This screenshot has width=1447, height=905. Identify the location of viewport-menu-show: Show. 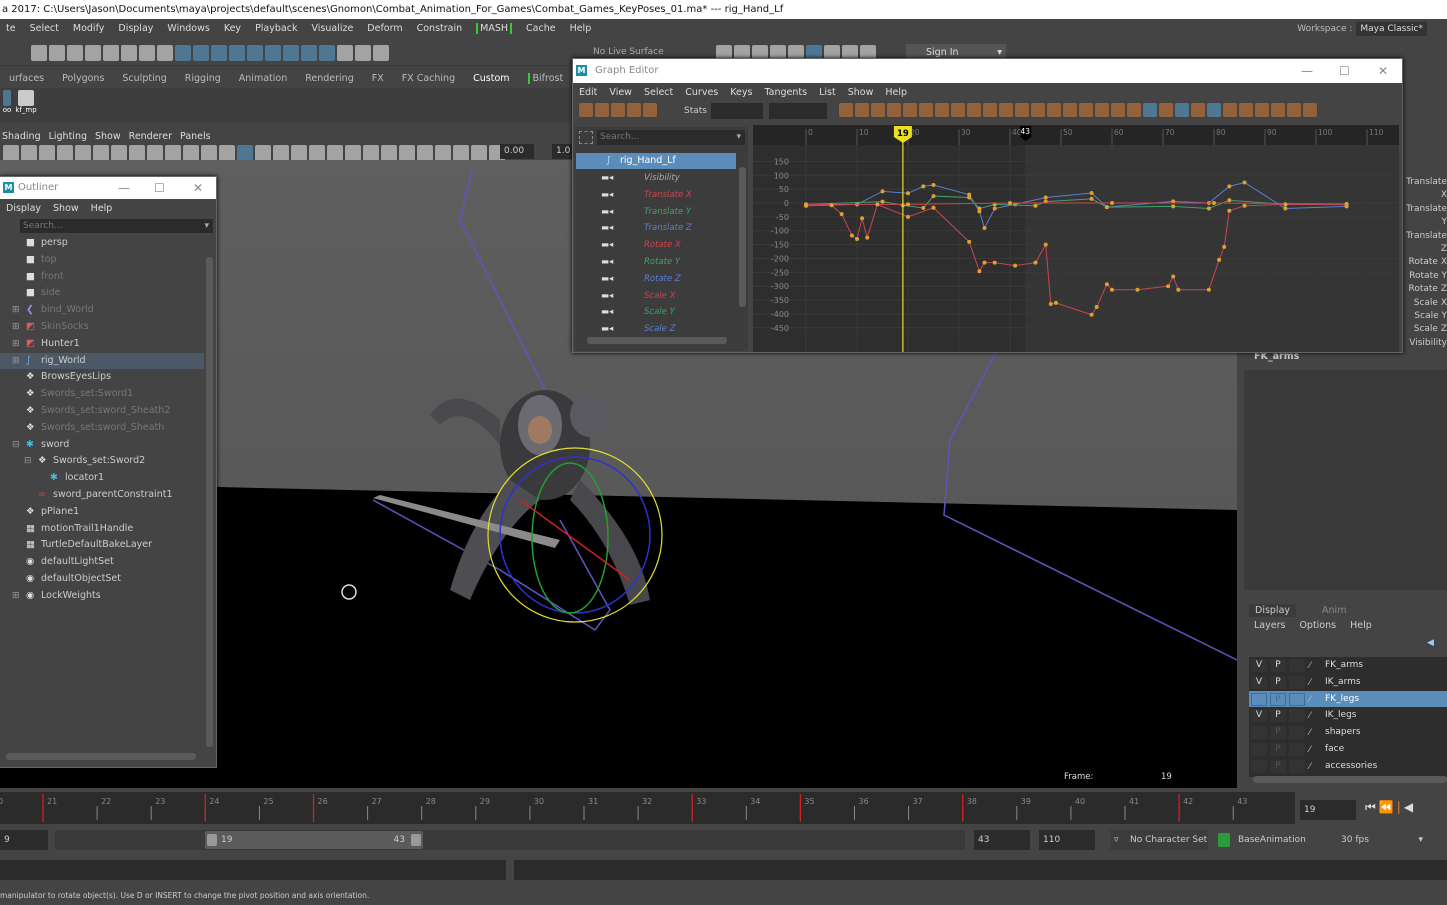
(108, 136).